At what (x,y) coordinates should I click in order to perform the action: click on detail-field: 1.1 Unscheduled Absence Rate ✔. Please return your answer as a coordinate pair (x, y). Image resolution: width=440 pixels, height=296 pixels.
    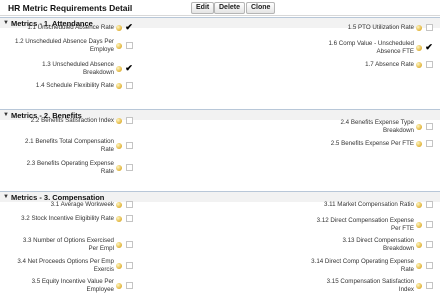
    Looking at the image, I should click on (73, 27).